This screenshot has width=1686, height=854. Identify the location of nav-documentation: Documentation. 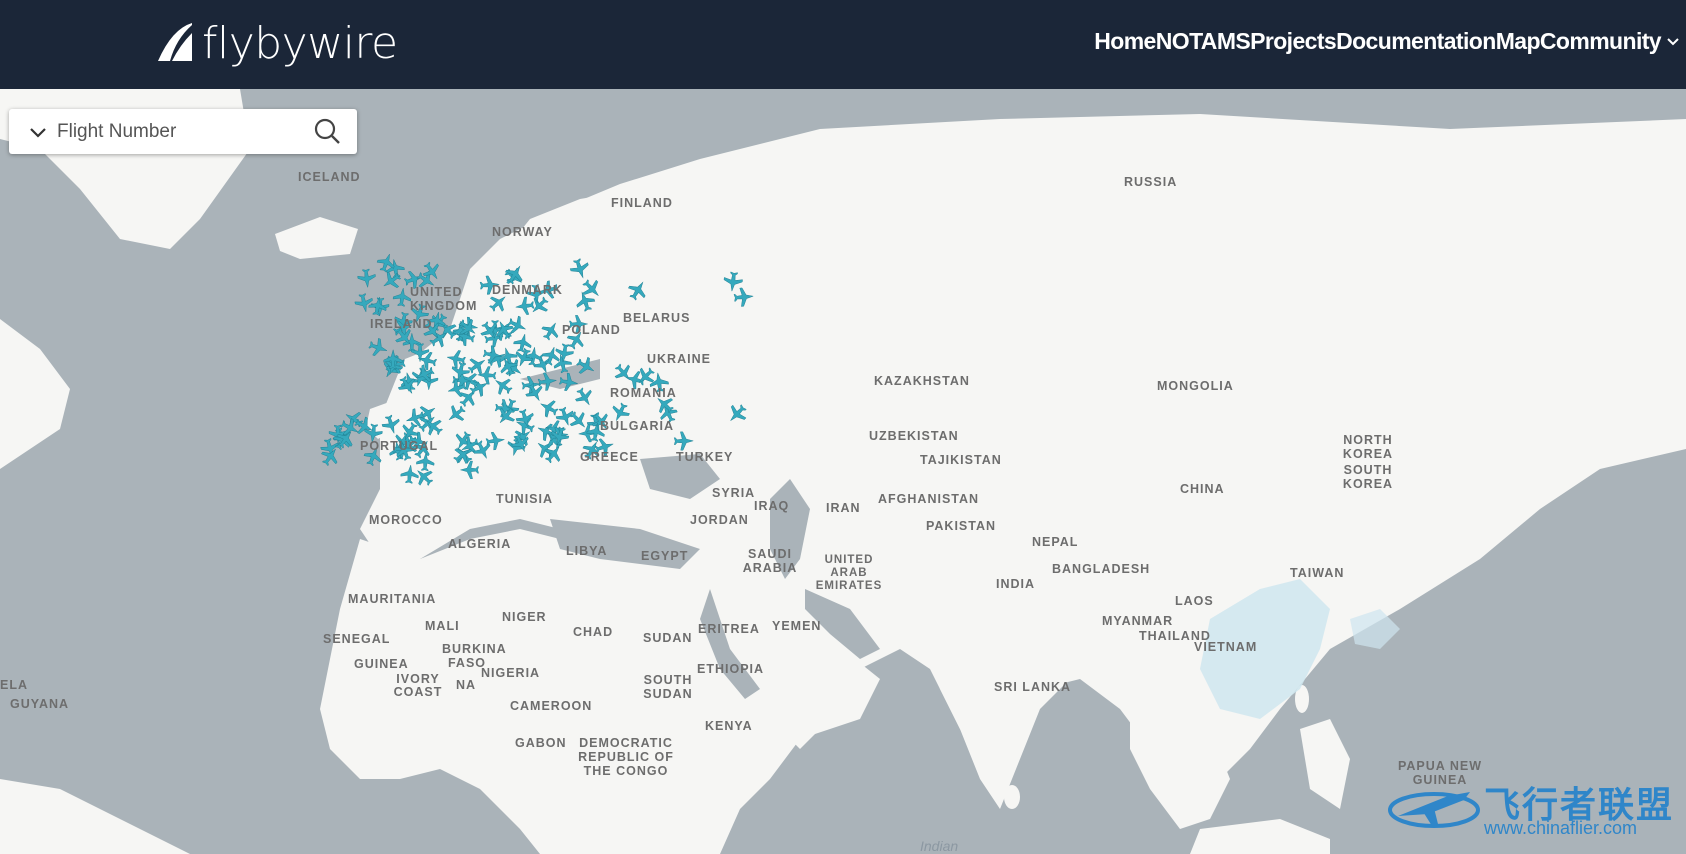
(1416, 41).